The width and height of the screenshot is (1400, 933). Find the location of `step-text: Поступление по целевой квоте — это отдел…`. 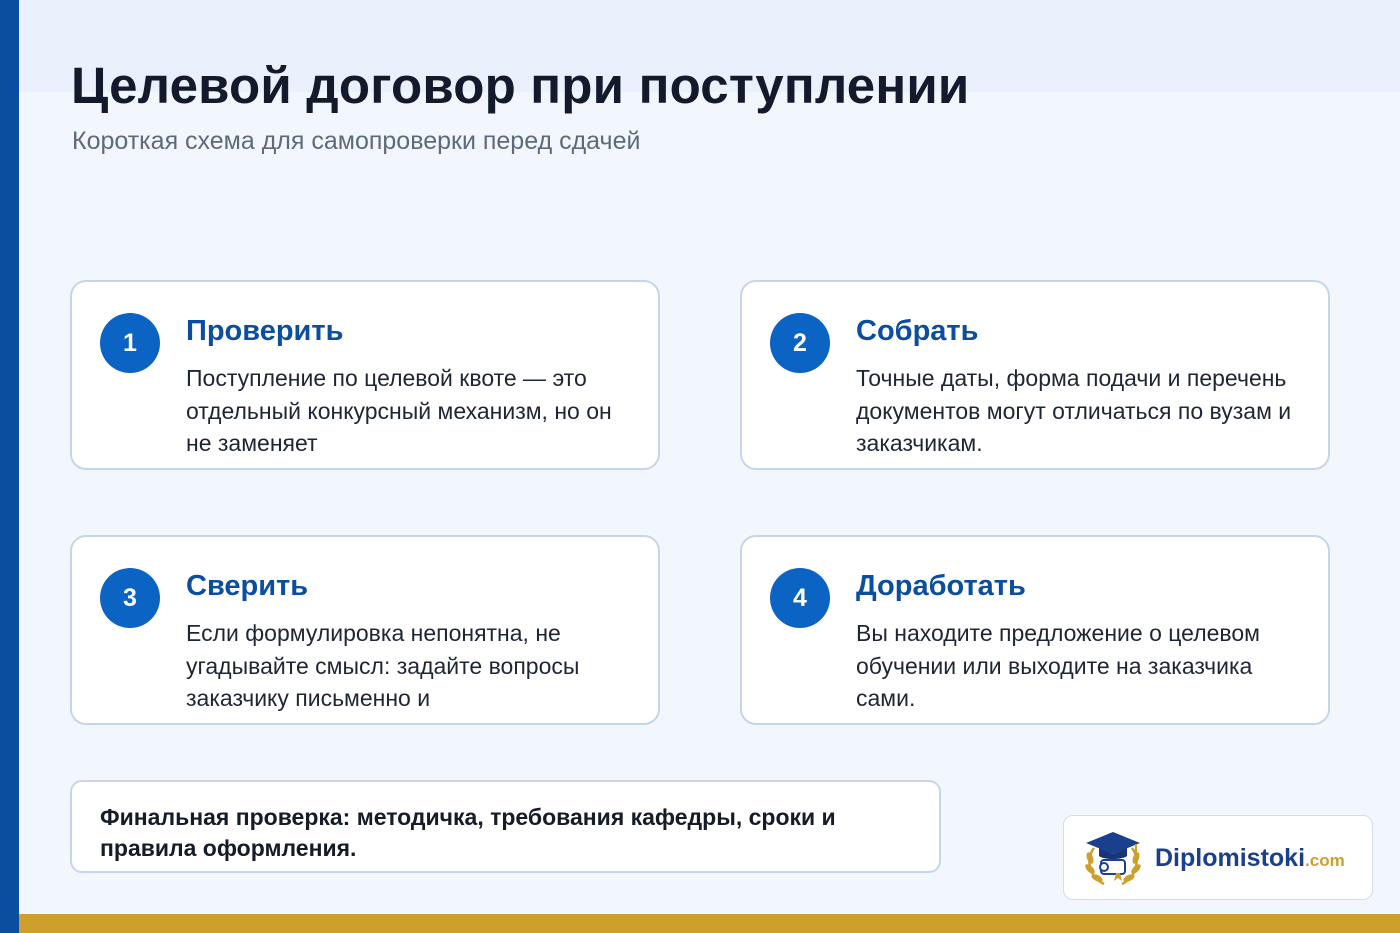

step-text: Поступление по целевой квоте — это отдел… is located at coordinates (399, 410).